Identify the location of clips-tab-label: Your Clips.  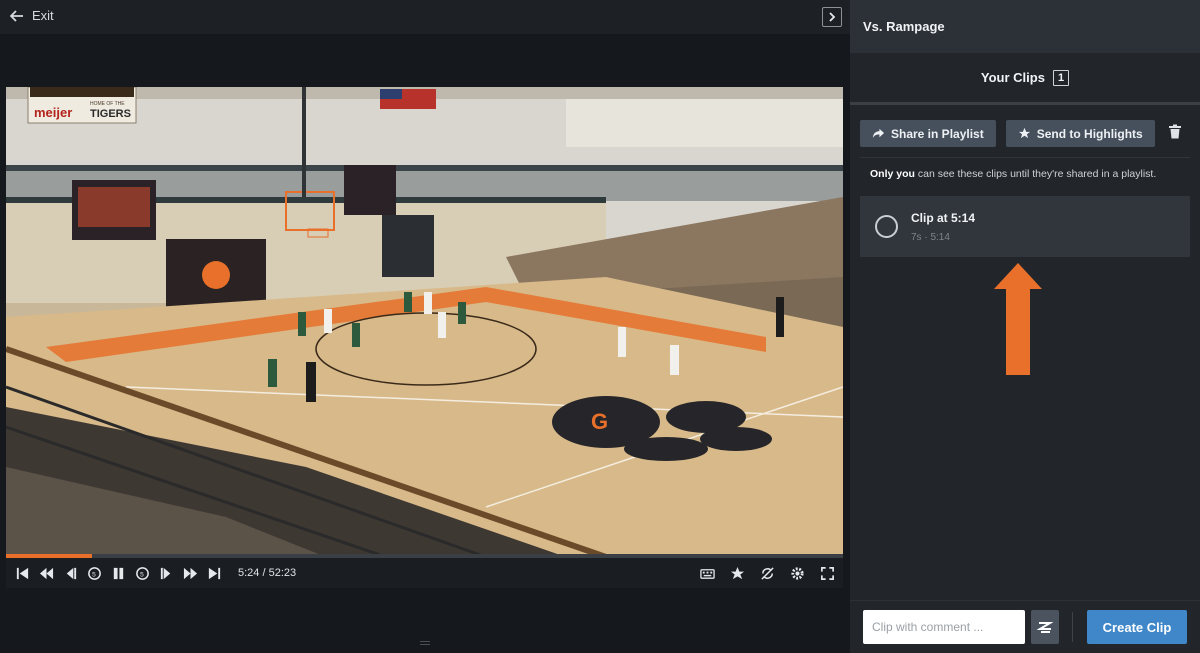
(1012, 77).